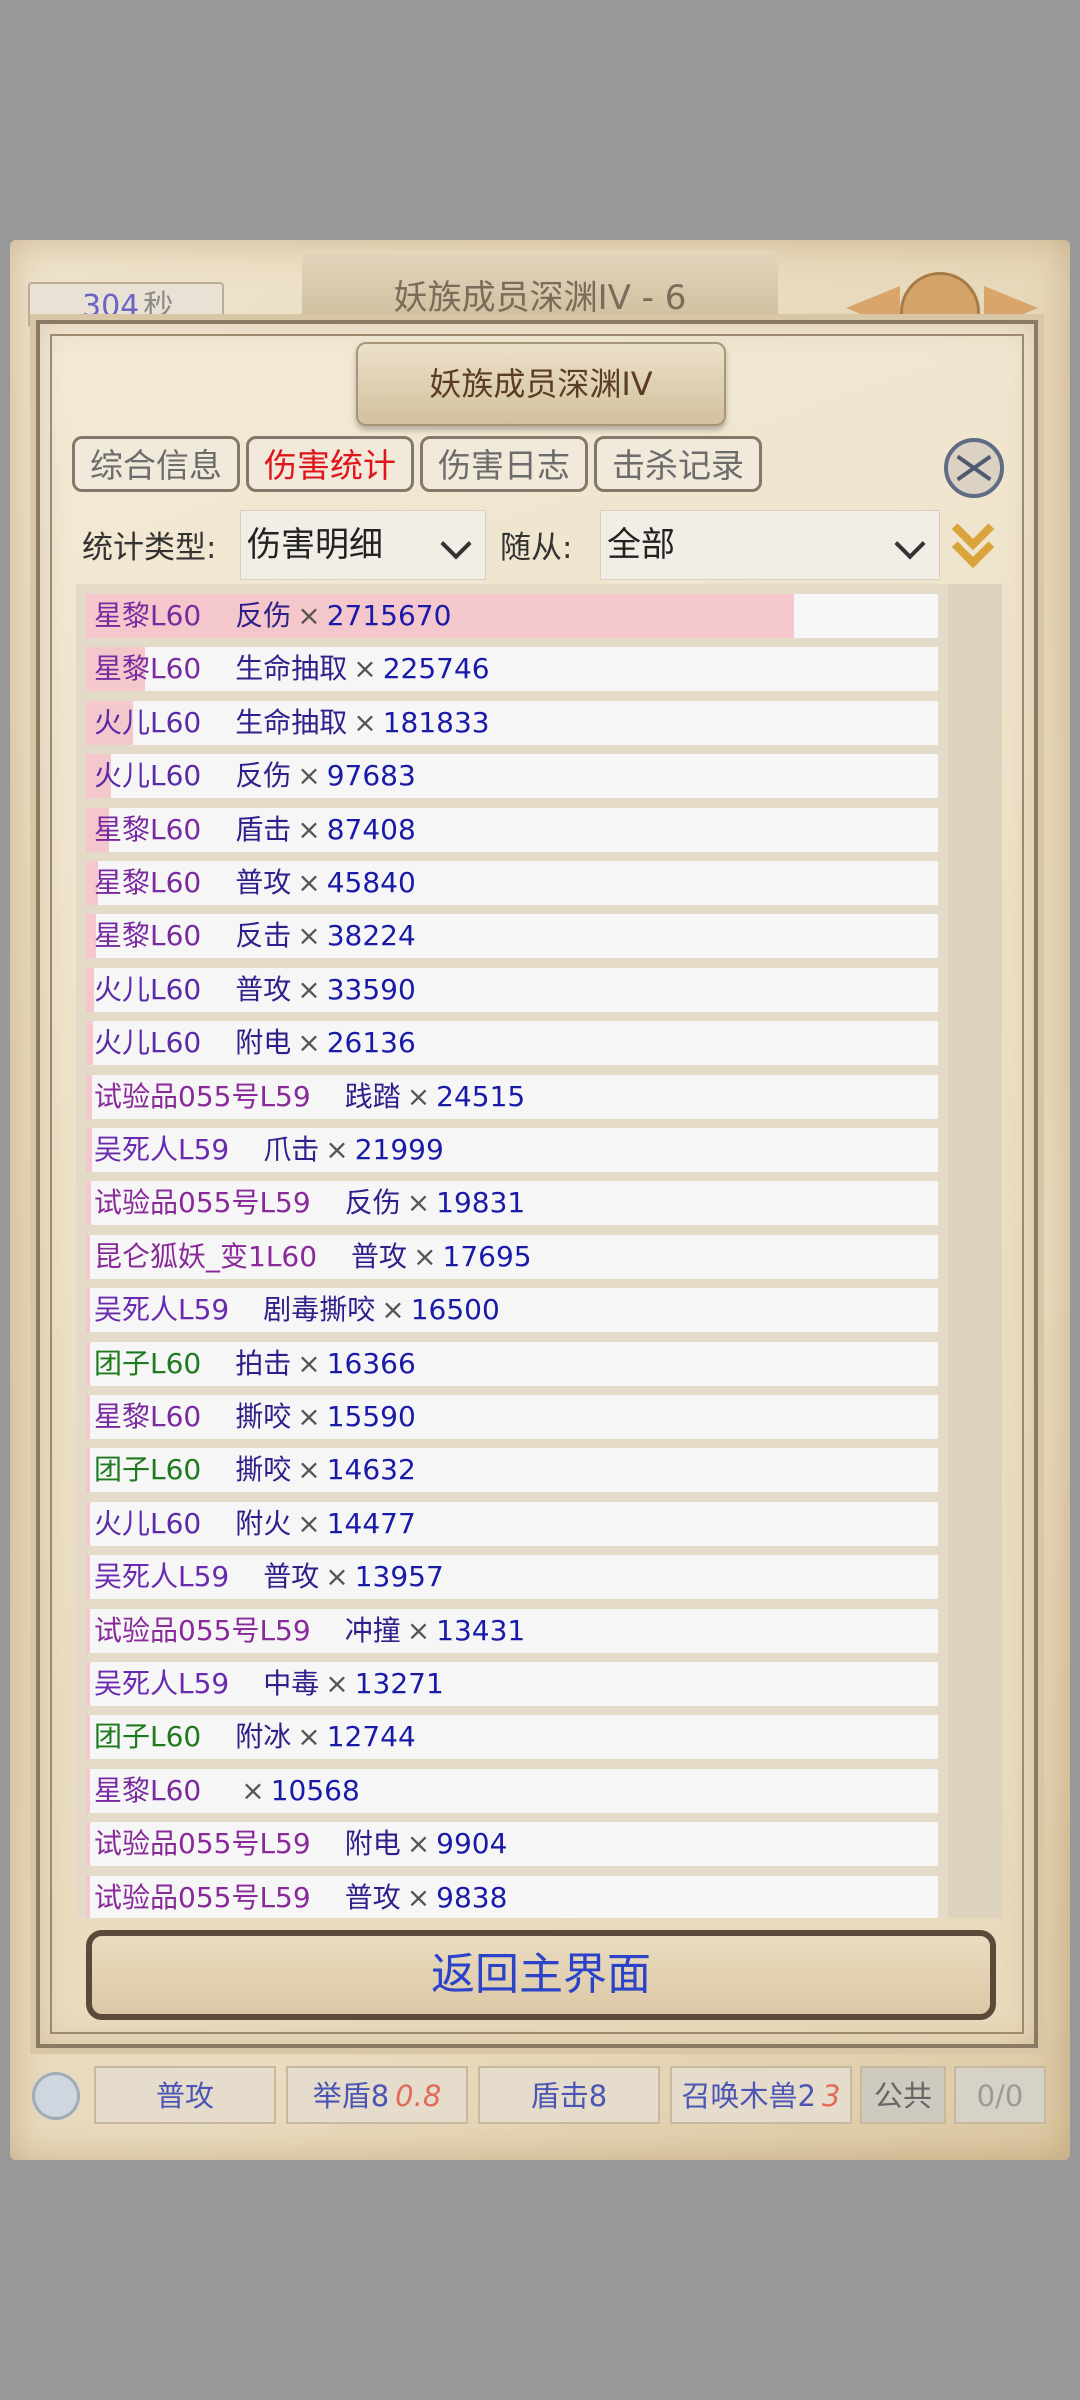 This screenshot has height=2400, width=1080. What do you see at coordinates (158, 306) in the screenshot?
I see `timer-unit: 秒` at bounding box center [158, 306].